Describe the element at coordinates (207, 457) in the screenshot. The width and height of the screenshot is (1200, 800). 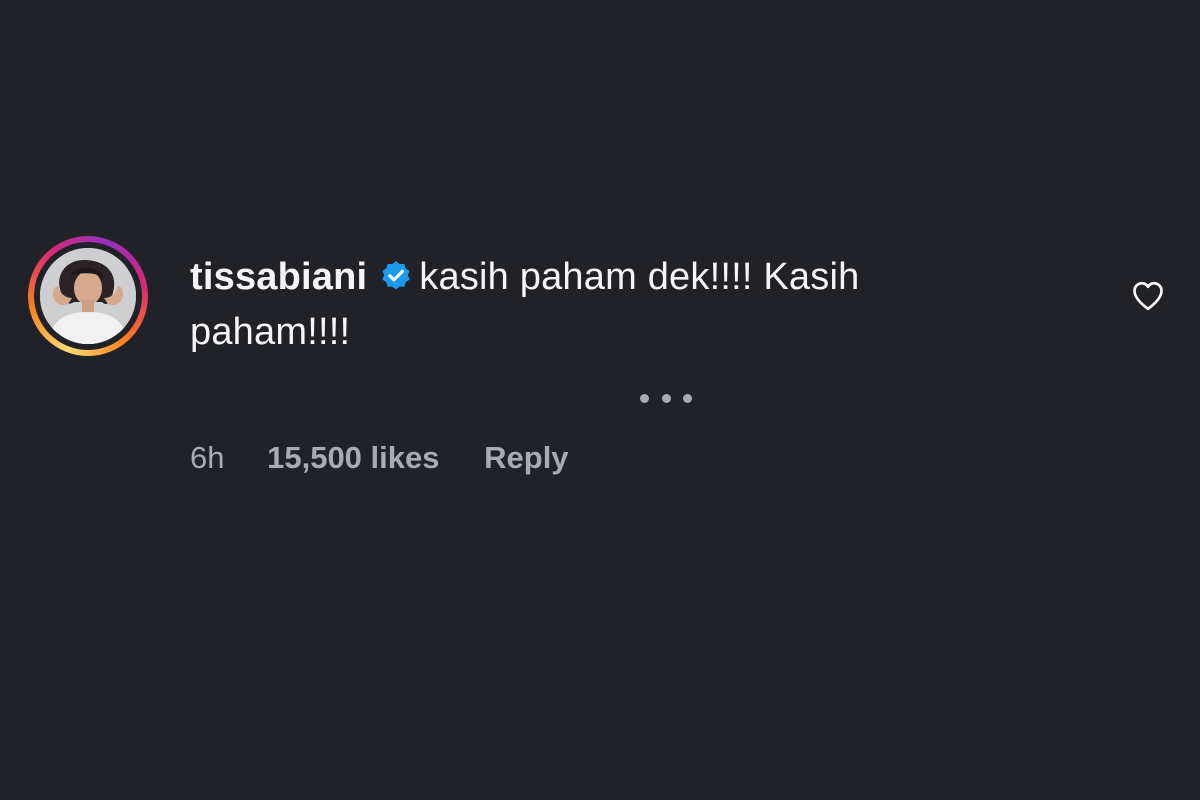
I see `comment-time: 6h` at that location.